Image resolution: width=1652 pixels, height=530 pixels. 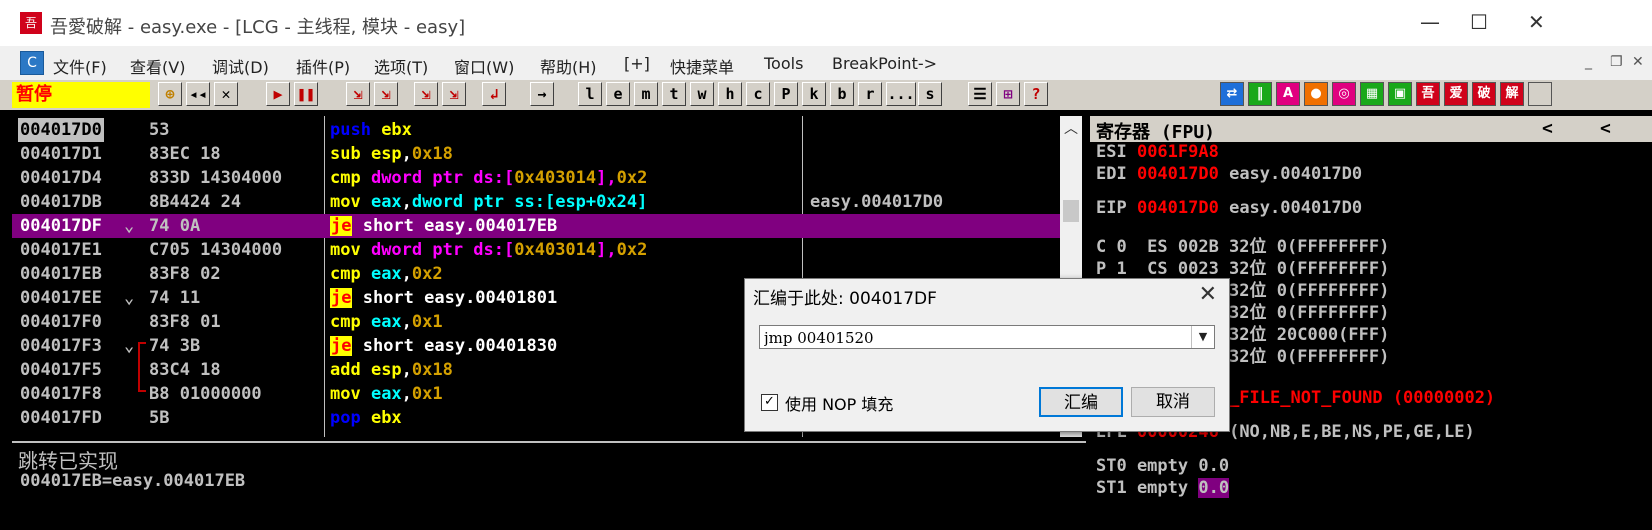 I want to click on options-icon: ⊞, so click(x=1008, y=94).